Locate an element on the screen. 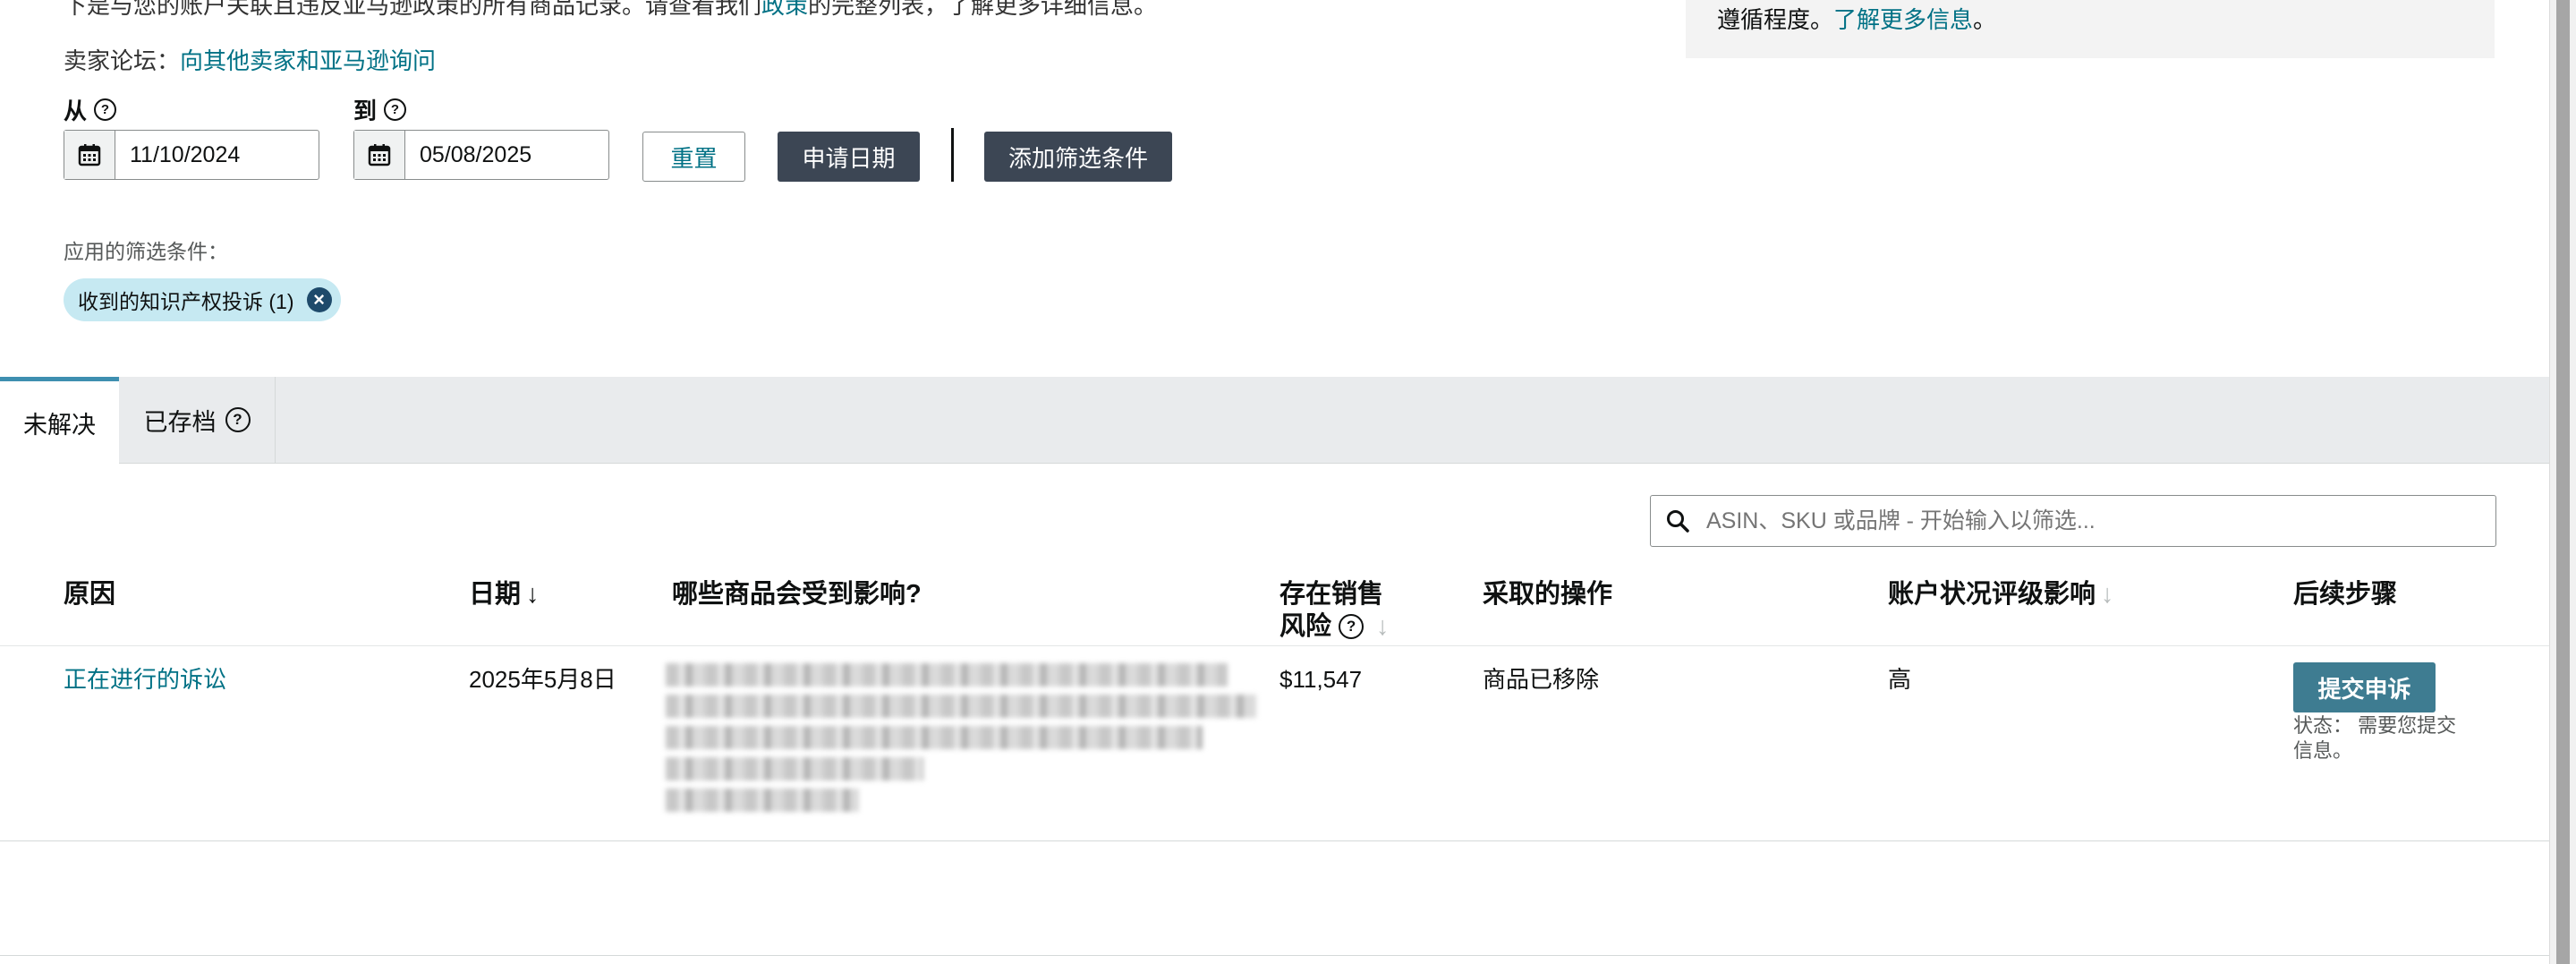  column-header-impact: 账户状况评级影响 ↓ is located at coordinates (2001, 594).